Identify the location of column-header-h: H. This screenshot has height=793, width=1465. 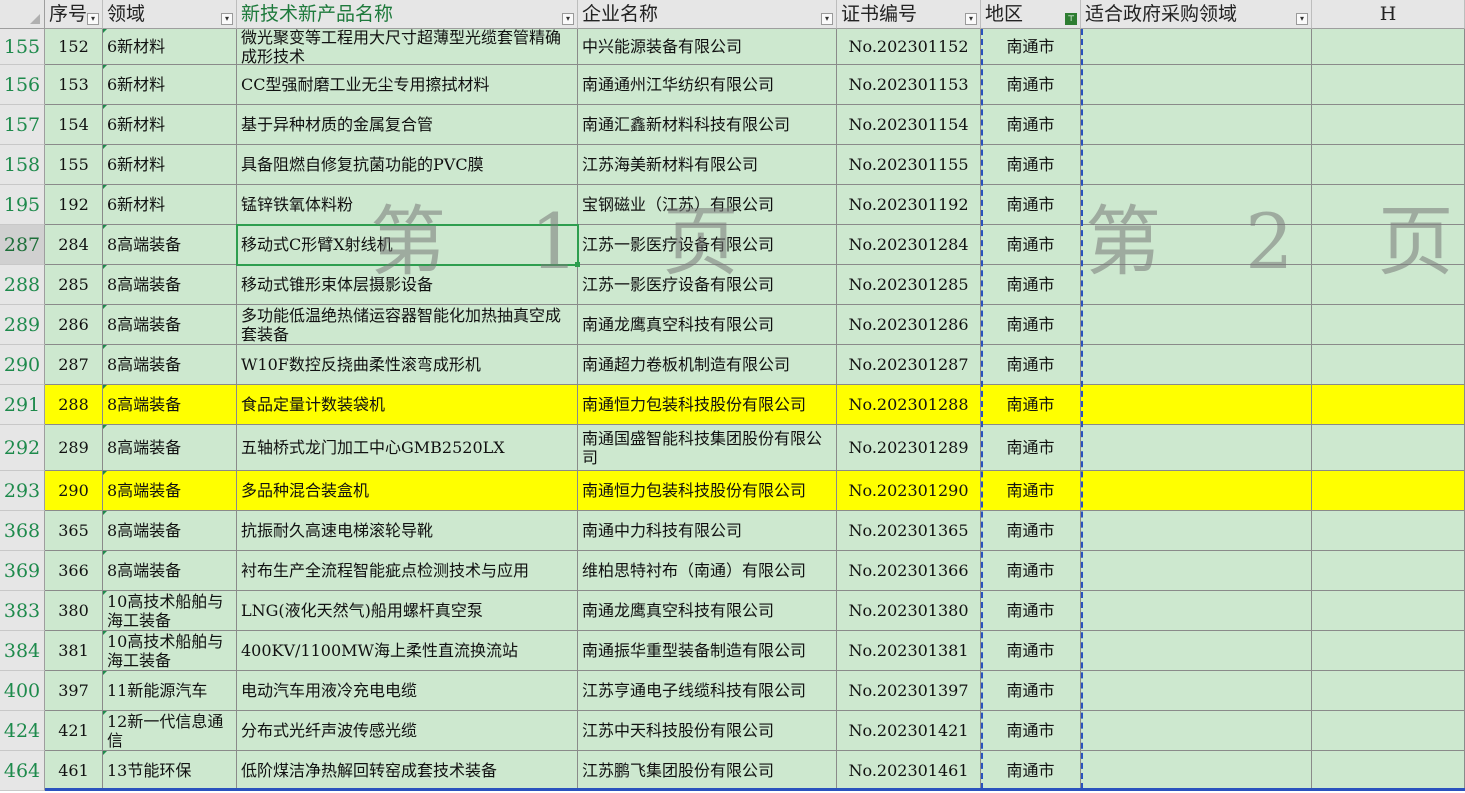
(1388, 14).